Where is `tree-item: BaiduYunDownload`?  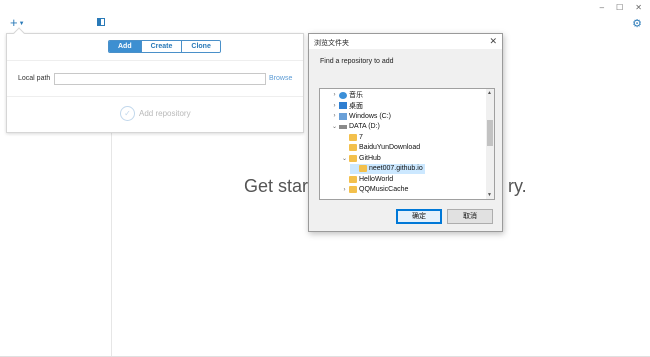
tree-item: BaiduYunDownload is located at coordinates (380, 148).